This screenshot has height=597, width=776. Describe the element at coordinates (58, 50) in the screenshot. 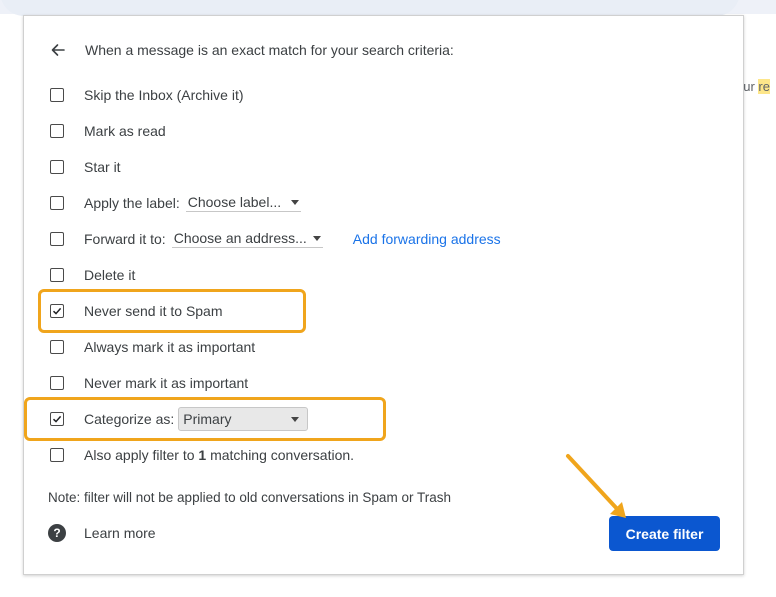

I see `back-arrow-icon` at that location.